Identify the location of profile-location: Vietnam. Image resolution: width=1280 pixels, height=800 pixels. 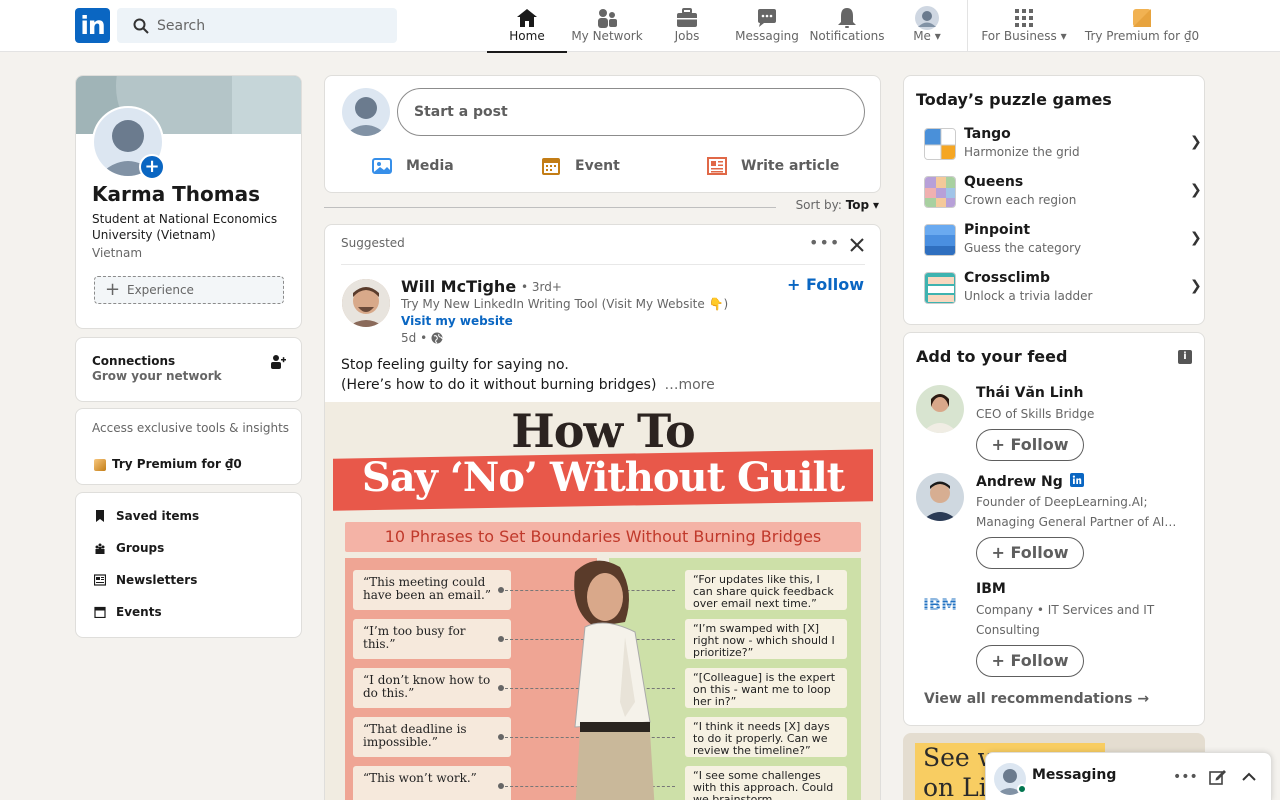
(117, 253).